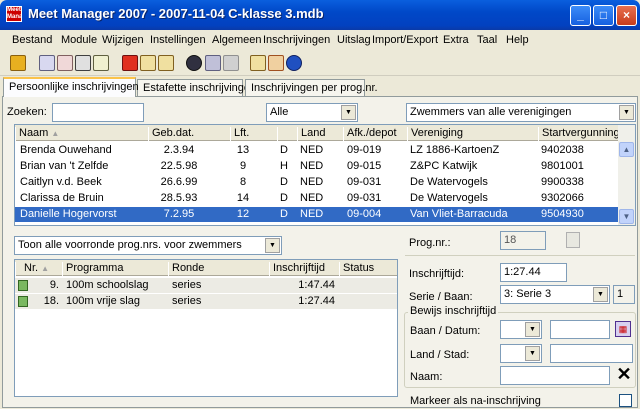  Describe the element at coordinates (456, 40) in the screenshot. I see `menu-extra: Extra` at that location.